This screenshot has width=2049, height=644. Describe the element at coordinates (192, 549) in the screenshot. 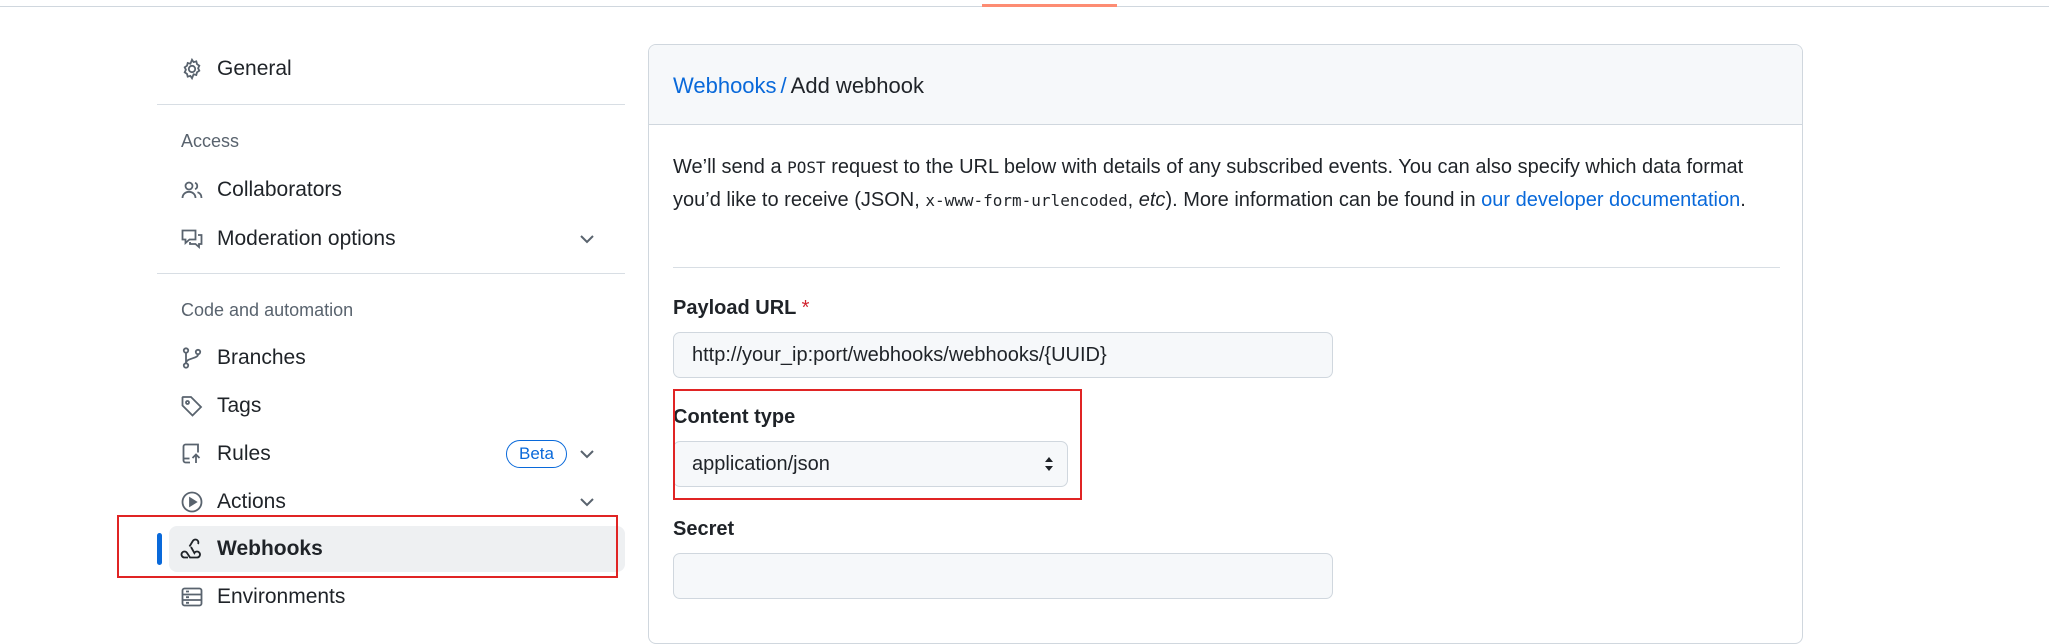

I see `webhook-icon` at that location.